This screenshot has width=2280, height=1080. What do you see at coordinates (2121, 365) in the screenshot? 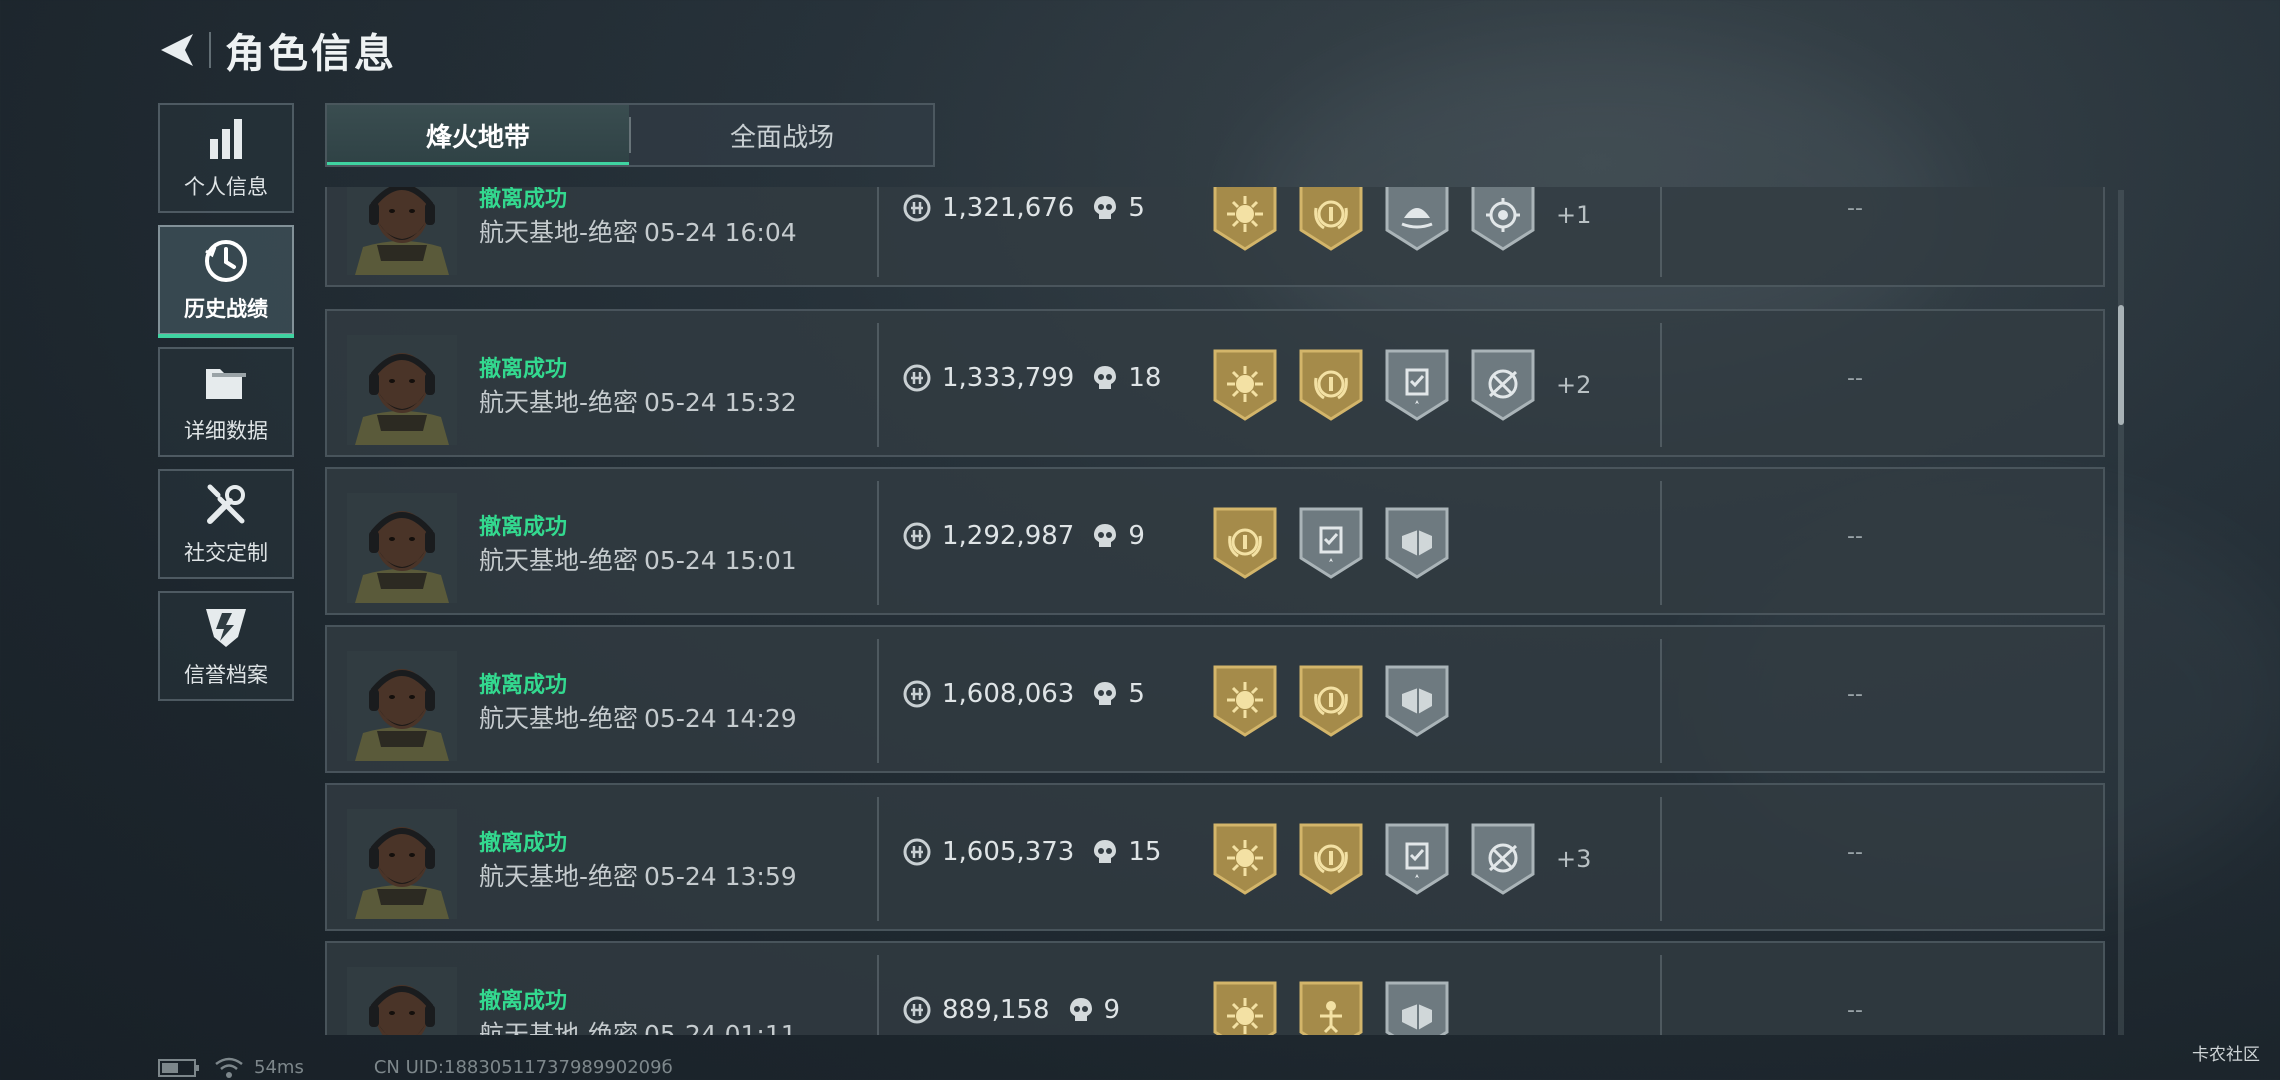
I see `scrollbar-thumb` at bounding box center [2121, 365].